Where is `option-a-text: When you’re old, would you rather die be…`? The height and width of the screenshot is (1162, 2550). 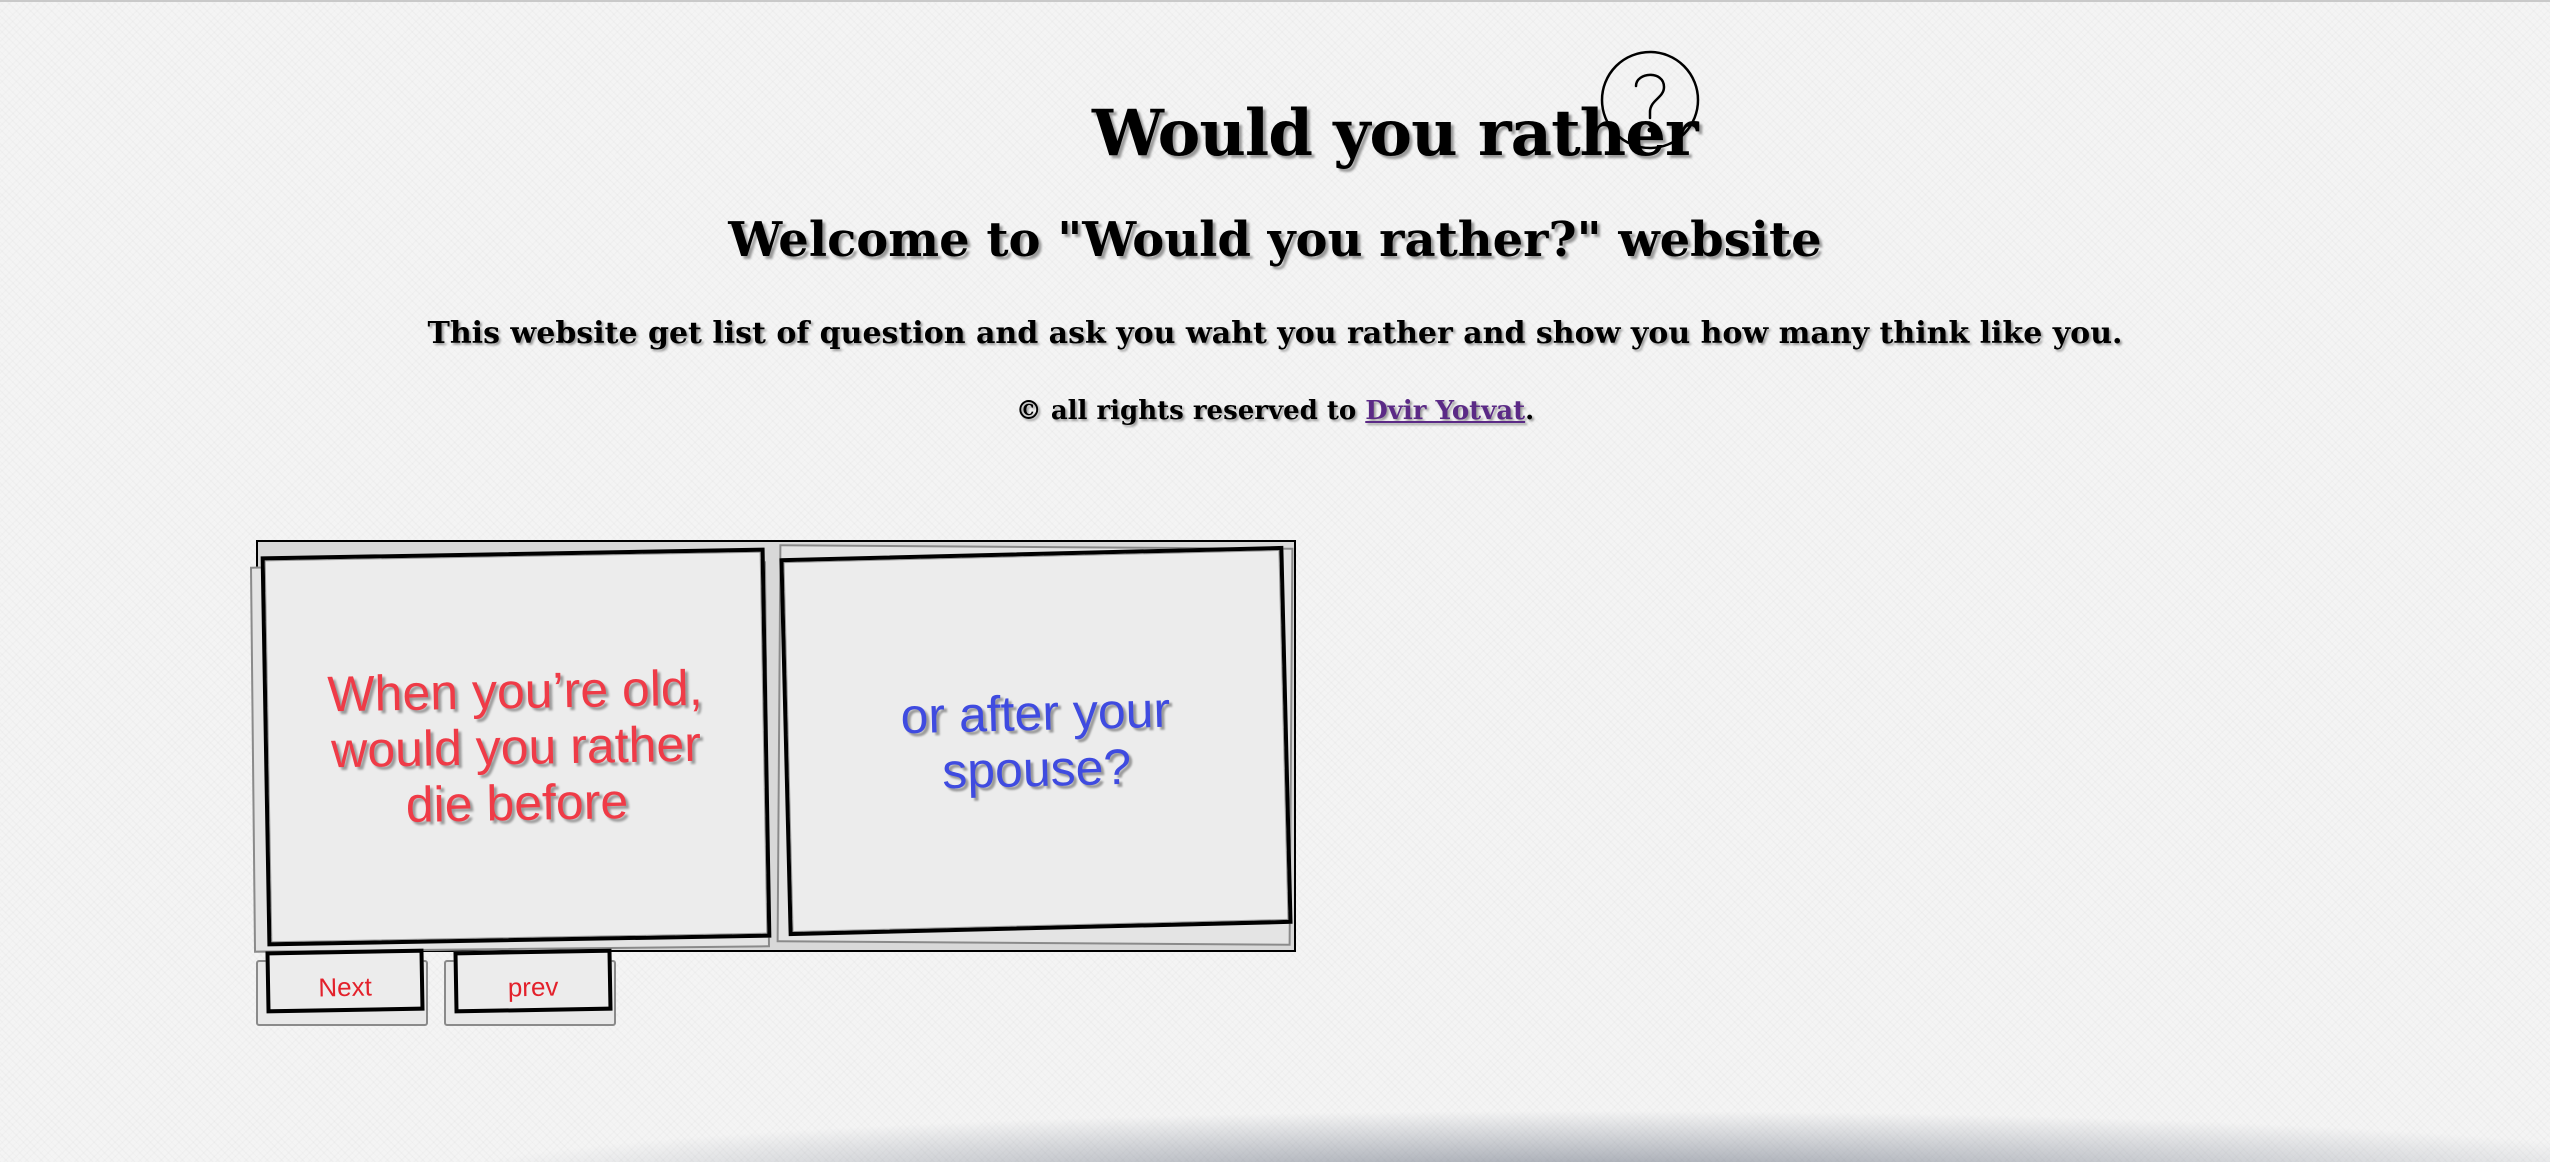
option-a-text: When you’re old, would you rather die be… is located at coordinates (515, 746).